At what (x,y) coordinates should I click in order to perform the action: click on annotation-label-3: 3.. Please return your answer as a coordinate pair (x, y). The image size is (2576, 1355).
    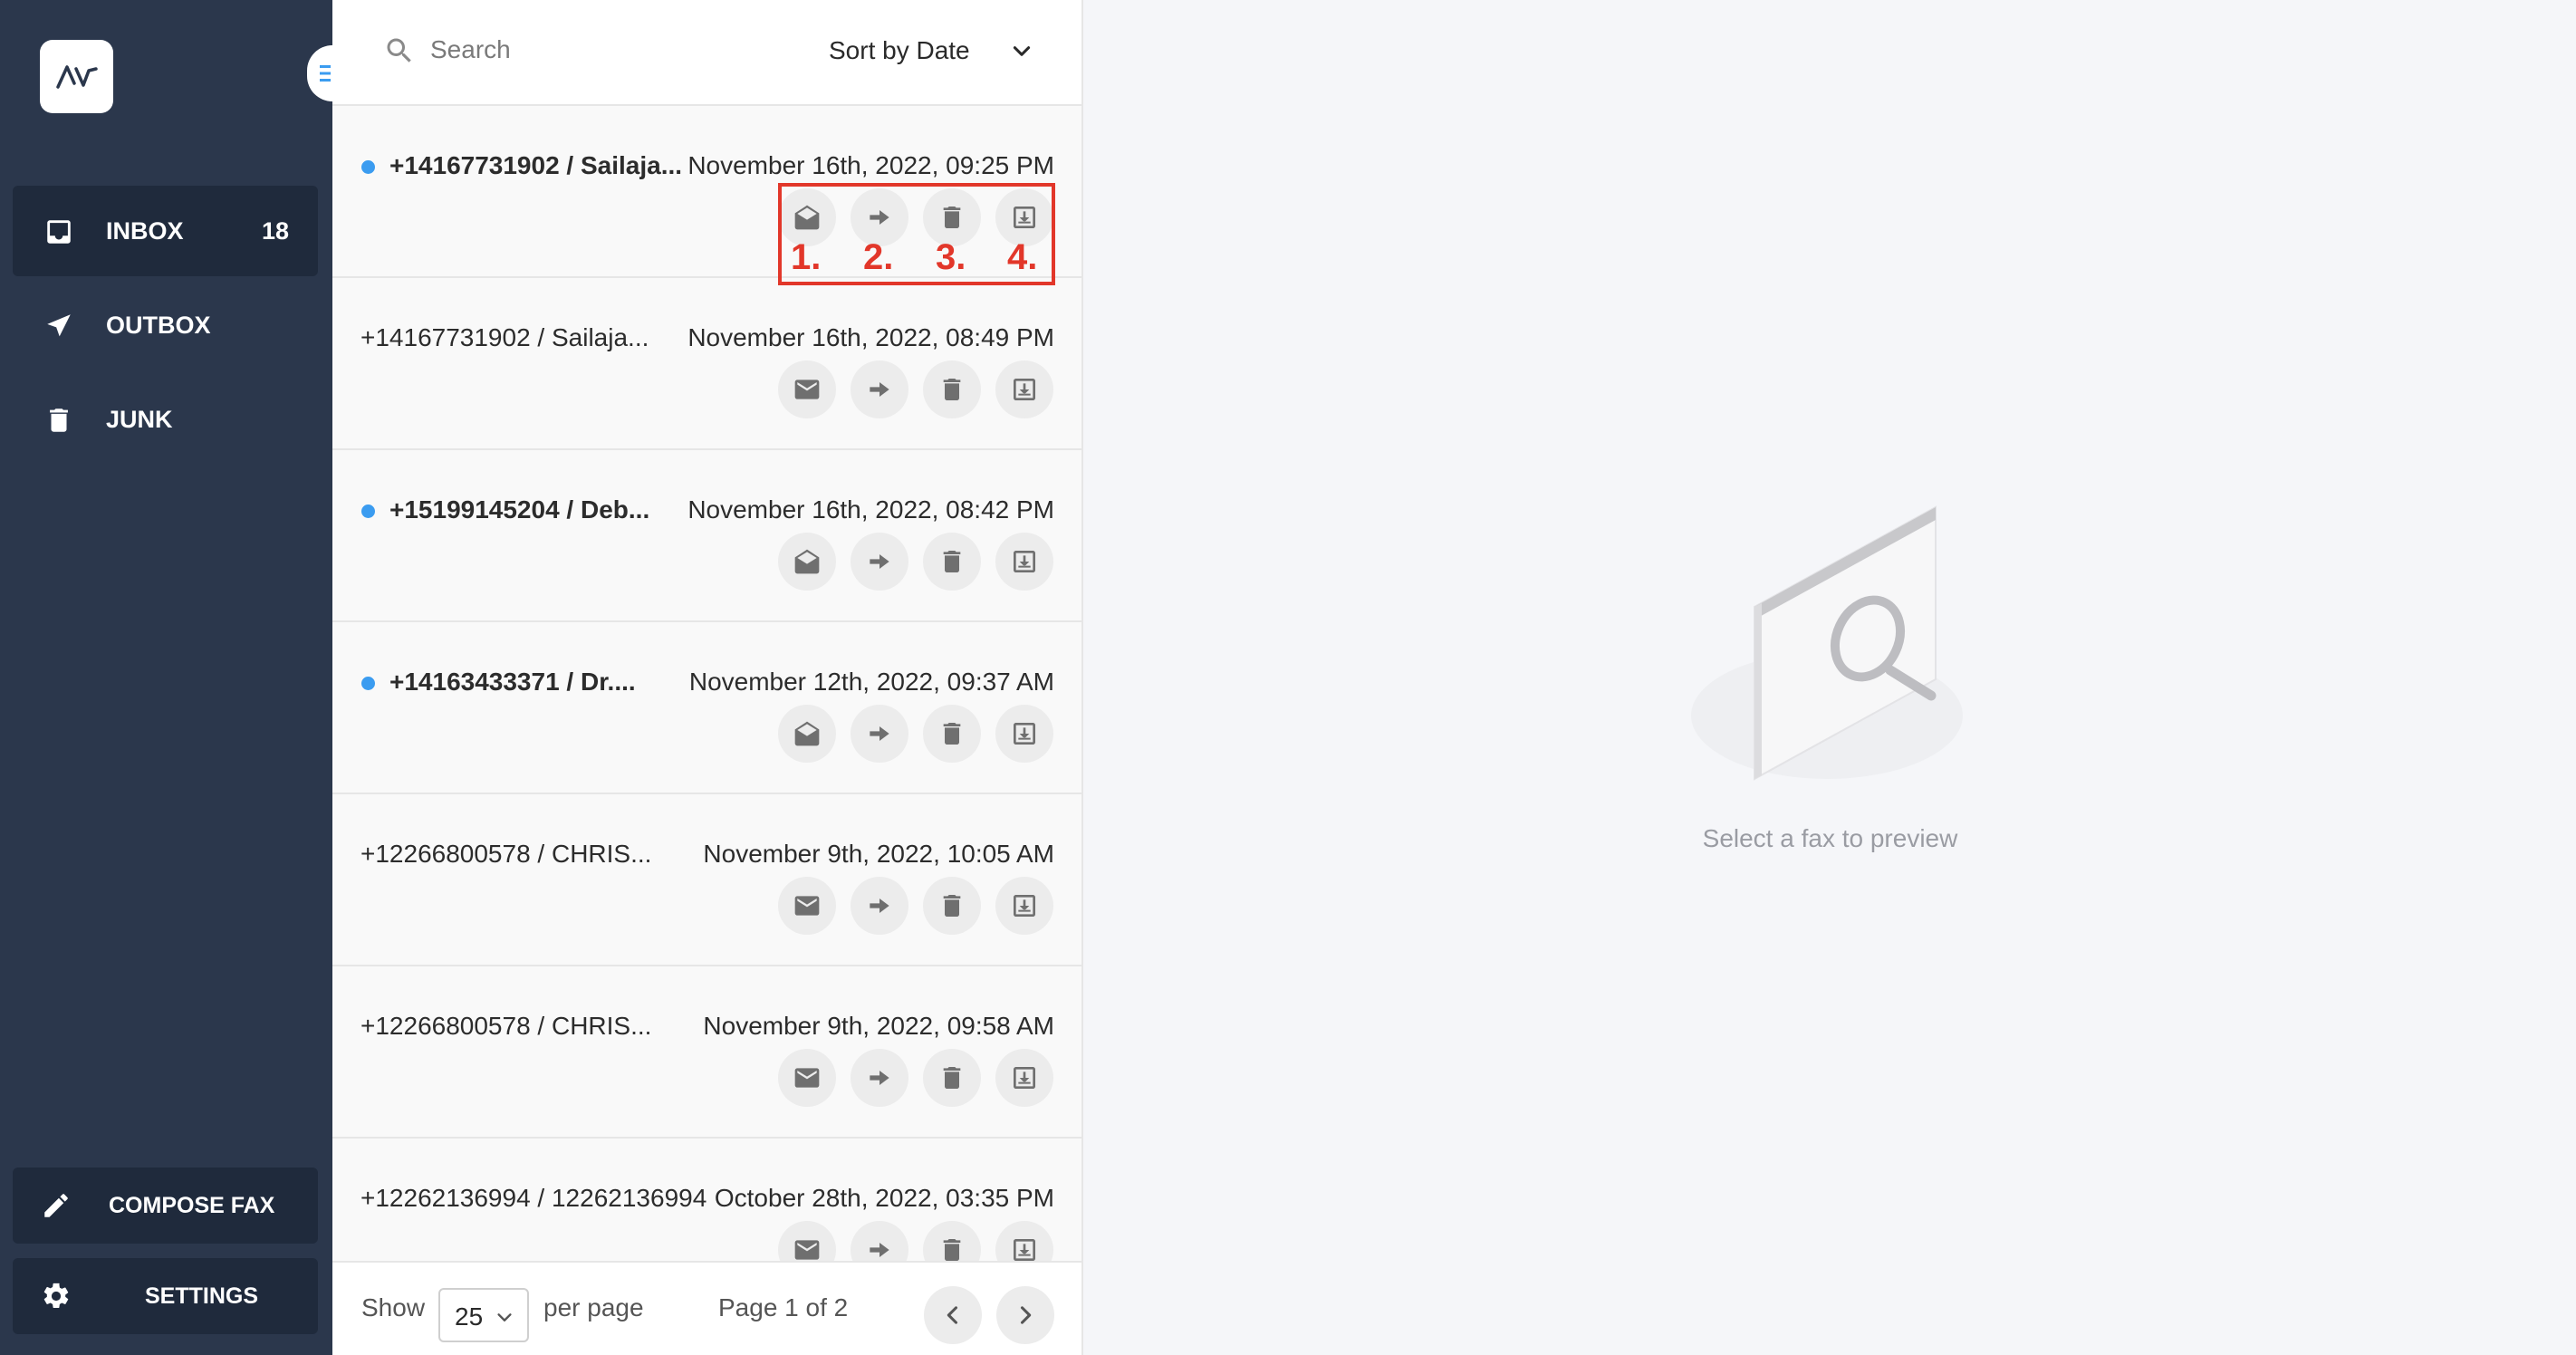
    Looking at the image, I should click on (951, 257).